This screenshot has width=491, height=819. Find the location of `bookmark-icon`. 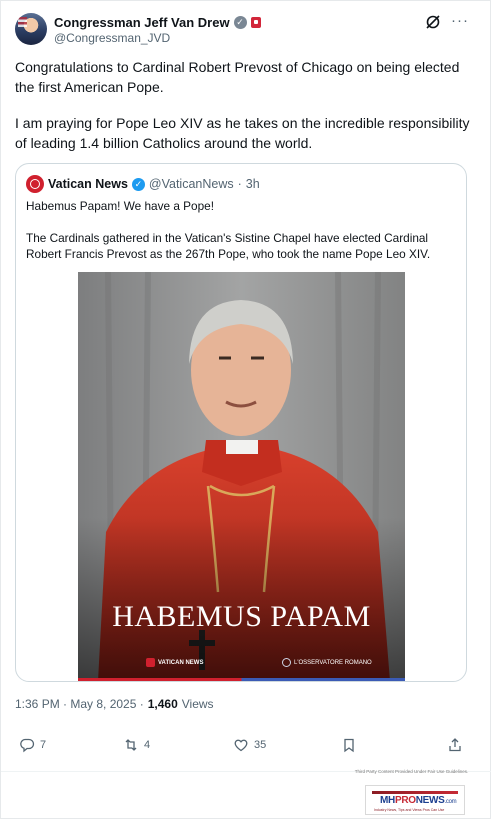

bookmark-icon is located at coordinates (349, 745).